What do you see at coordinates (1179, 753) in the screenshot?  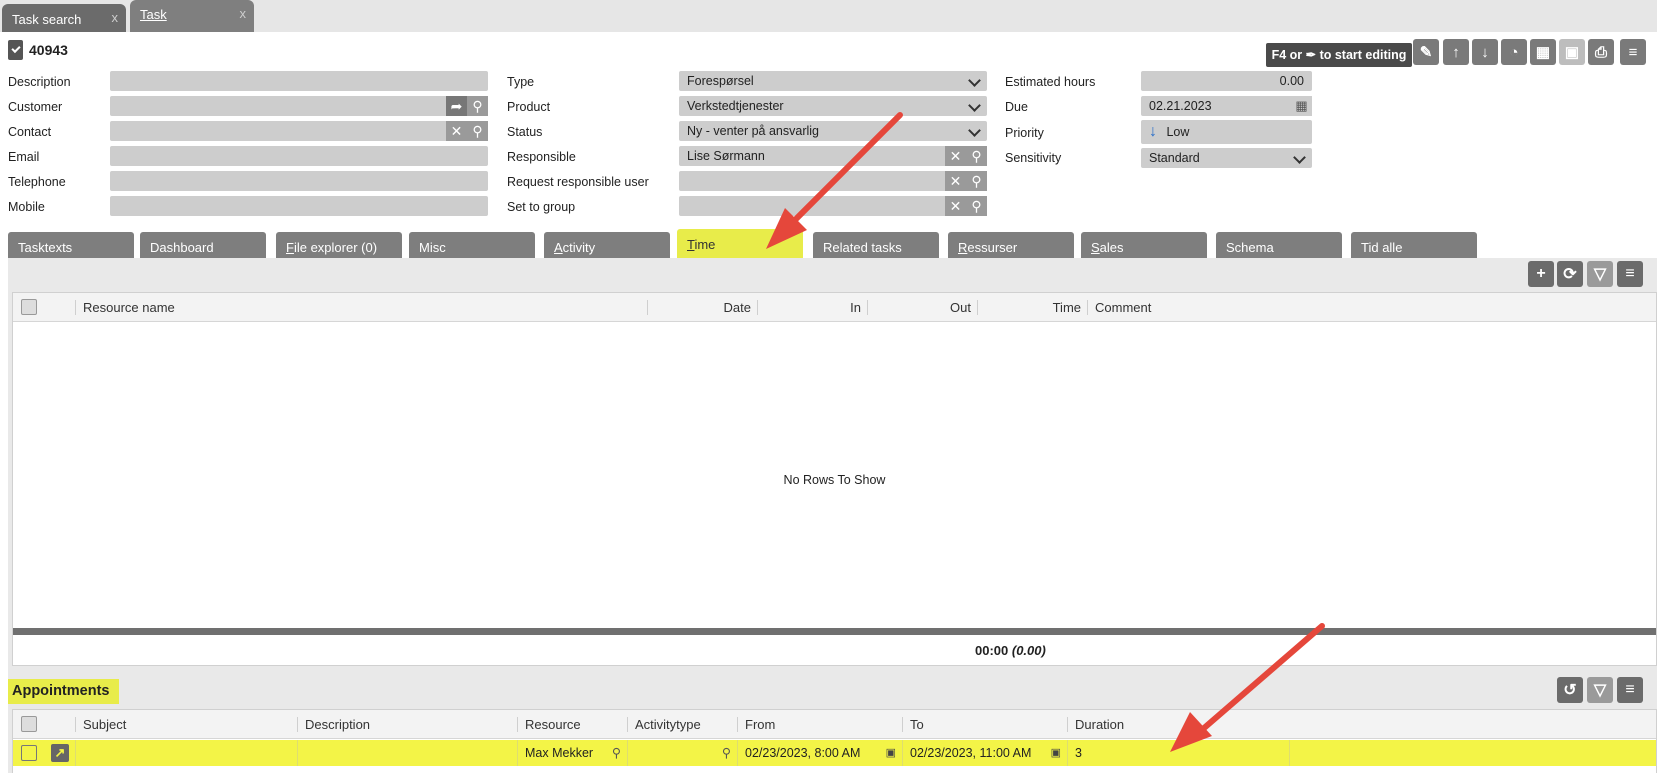 I see `cell-duration: 3` at bounding box center [1179, 753].